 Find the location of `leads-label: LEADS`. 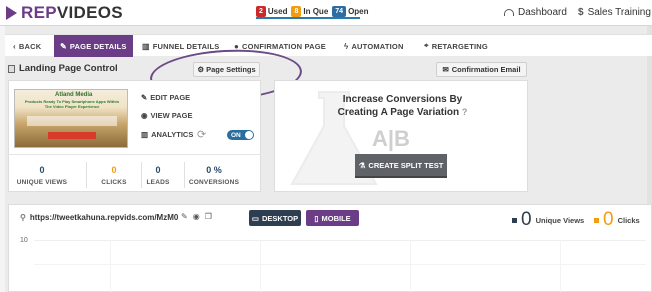

leads-label: LEADS is located at coordinates (158, 182).